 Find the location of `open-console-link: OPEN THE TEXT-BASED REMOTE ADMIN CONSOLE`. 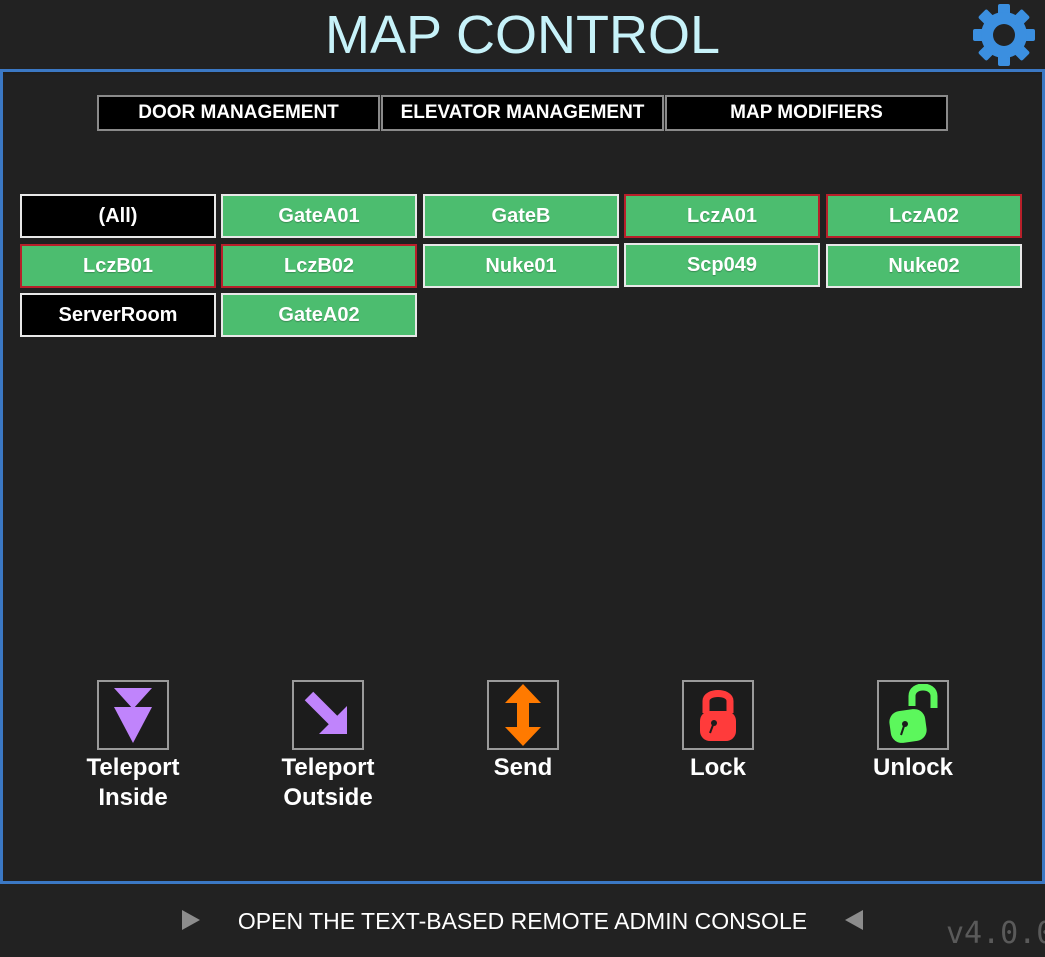

open-console-link: OPEN THE TEXT-BASED REMOTE ADMIN CONSOLE is located at coordinates (522, 921).